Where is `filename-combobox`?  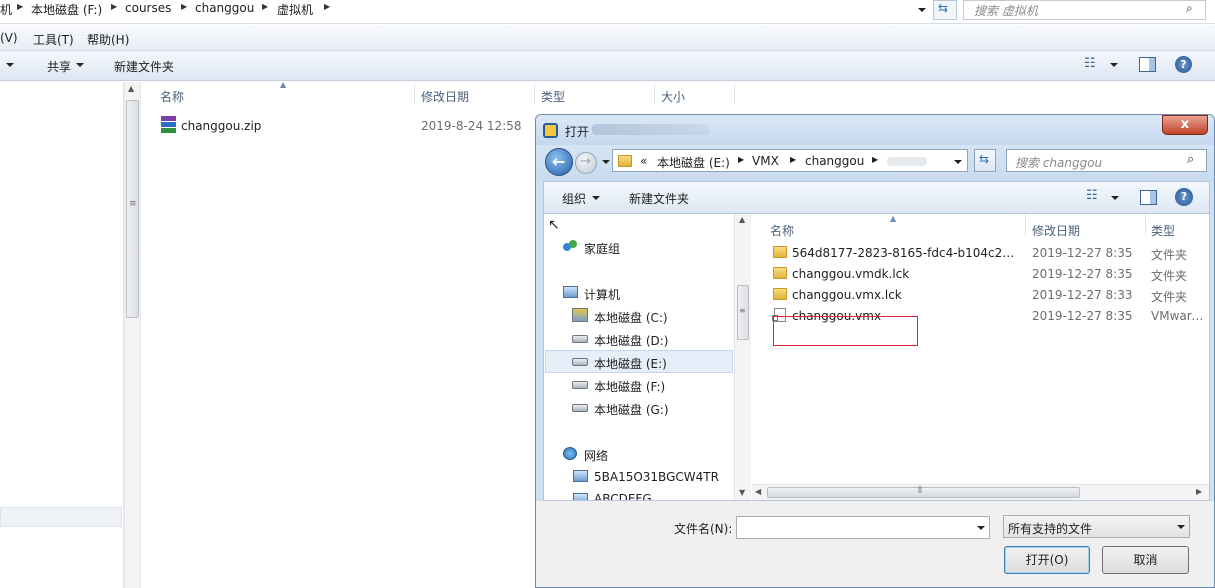
filename-combobox is located at coordinates (863, 527).